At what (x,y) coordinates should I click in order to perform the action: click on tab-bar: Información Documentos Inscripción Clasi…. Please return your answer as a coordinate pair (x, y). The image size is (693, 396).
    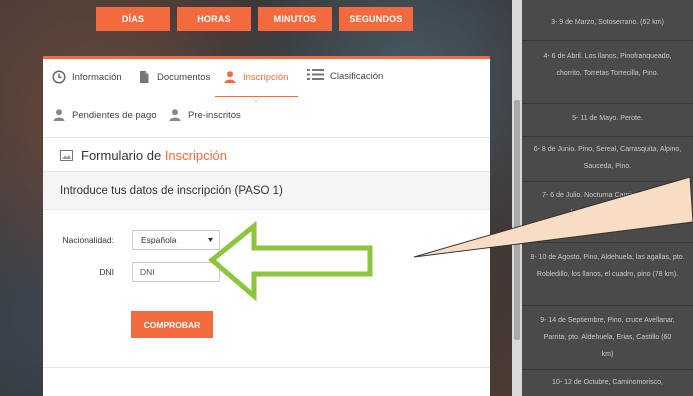
    Looking at the image, I should click on (266, 98).